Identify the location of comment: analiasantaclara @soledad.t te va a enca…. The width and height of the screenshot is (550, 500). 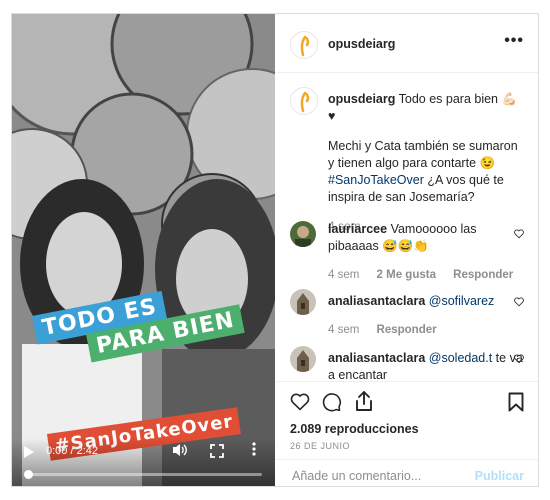
(407, 363).